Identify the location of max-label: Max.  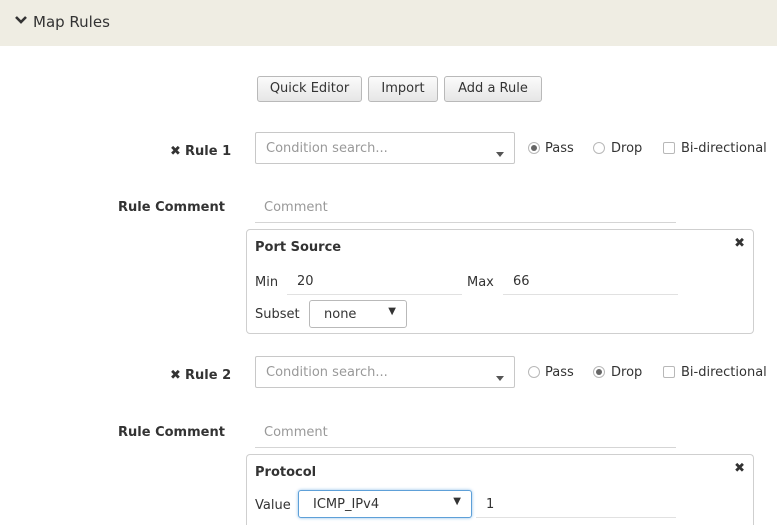
(480, 282).